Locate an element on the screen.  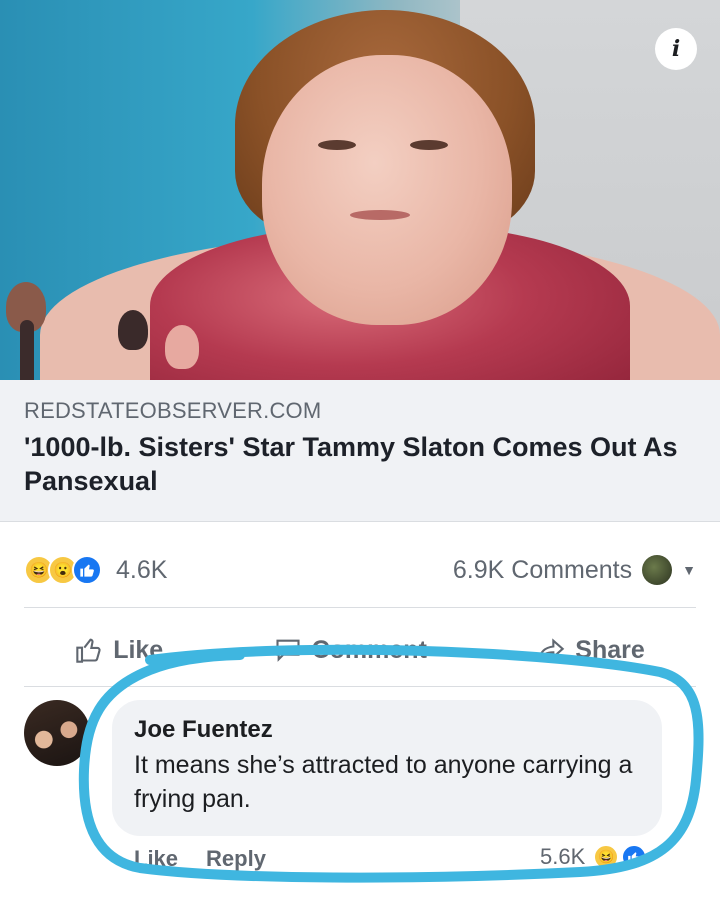
comment-button: Comment is located at coordinates (350, 650).